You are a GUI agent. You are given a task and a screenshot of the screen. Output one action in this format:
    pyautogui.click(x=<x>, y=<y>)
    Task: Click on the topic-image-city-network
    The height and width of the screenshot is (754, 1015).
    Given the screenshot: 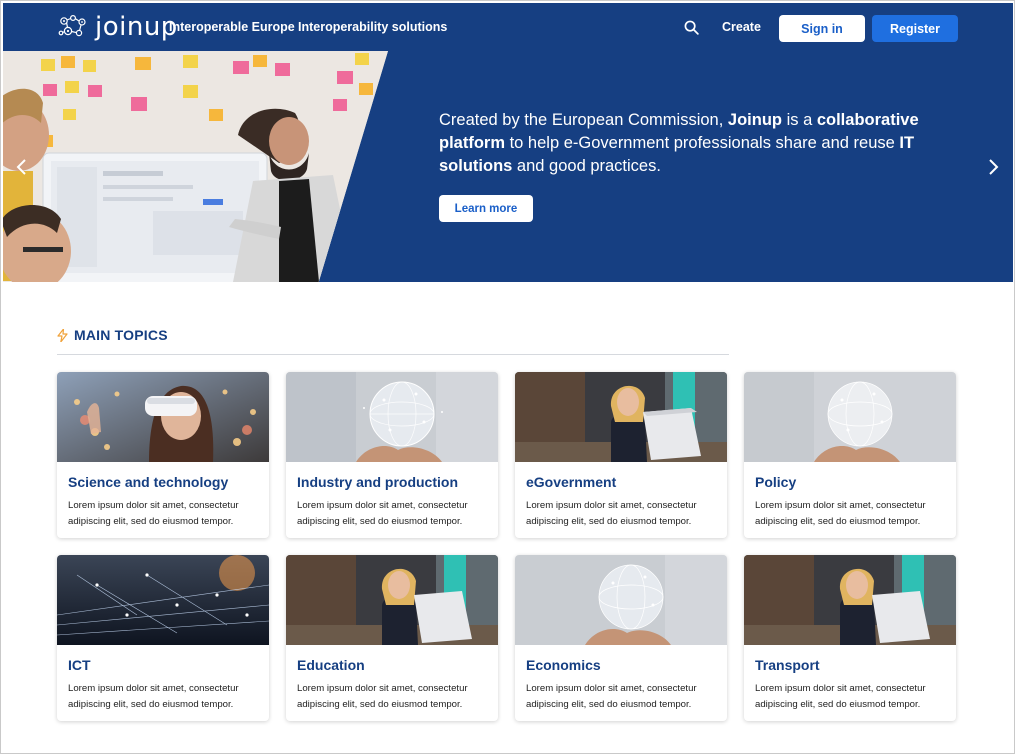 What is the action you would take?
    pyautogui.click(x=163, y=600)
    